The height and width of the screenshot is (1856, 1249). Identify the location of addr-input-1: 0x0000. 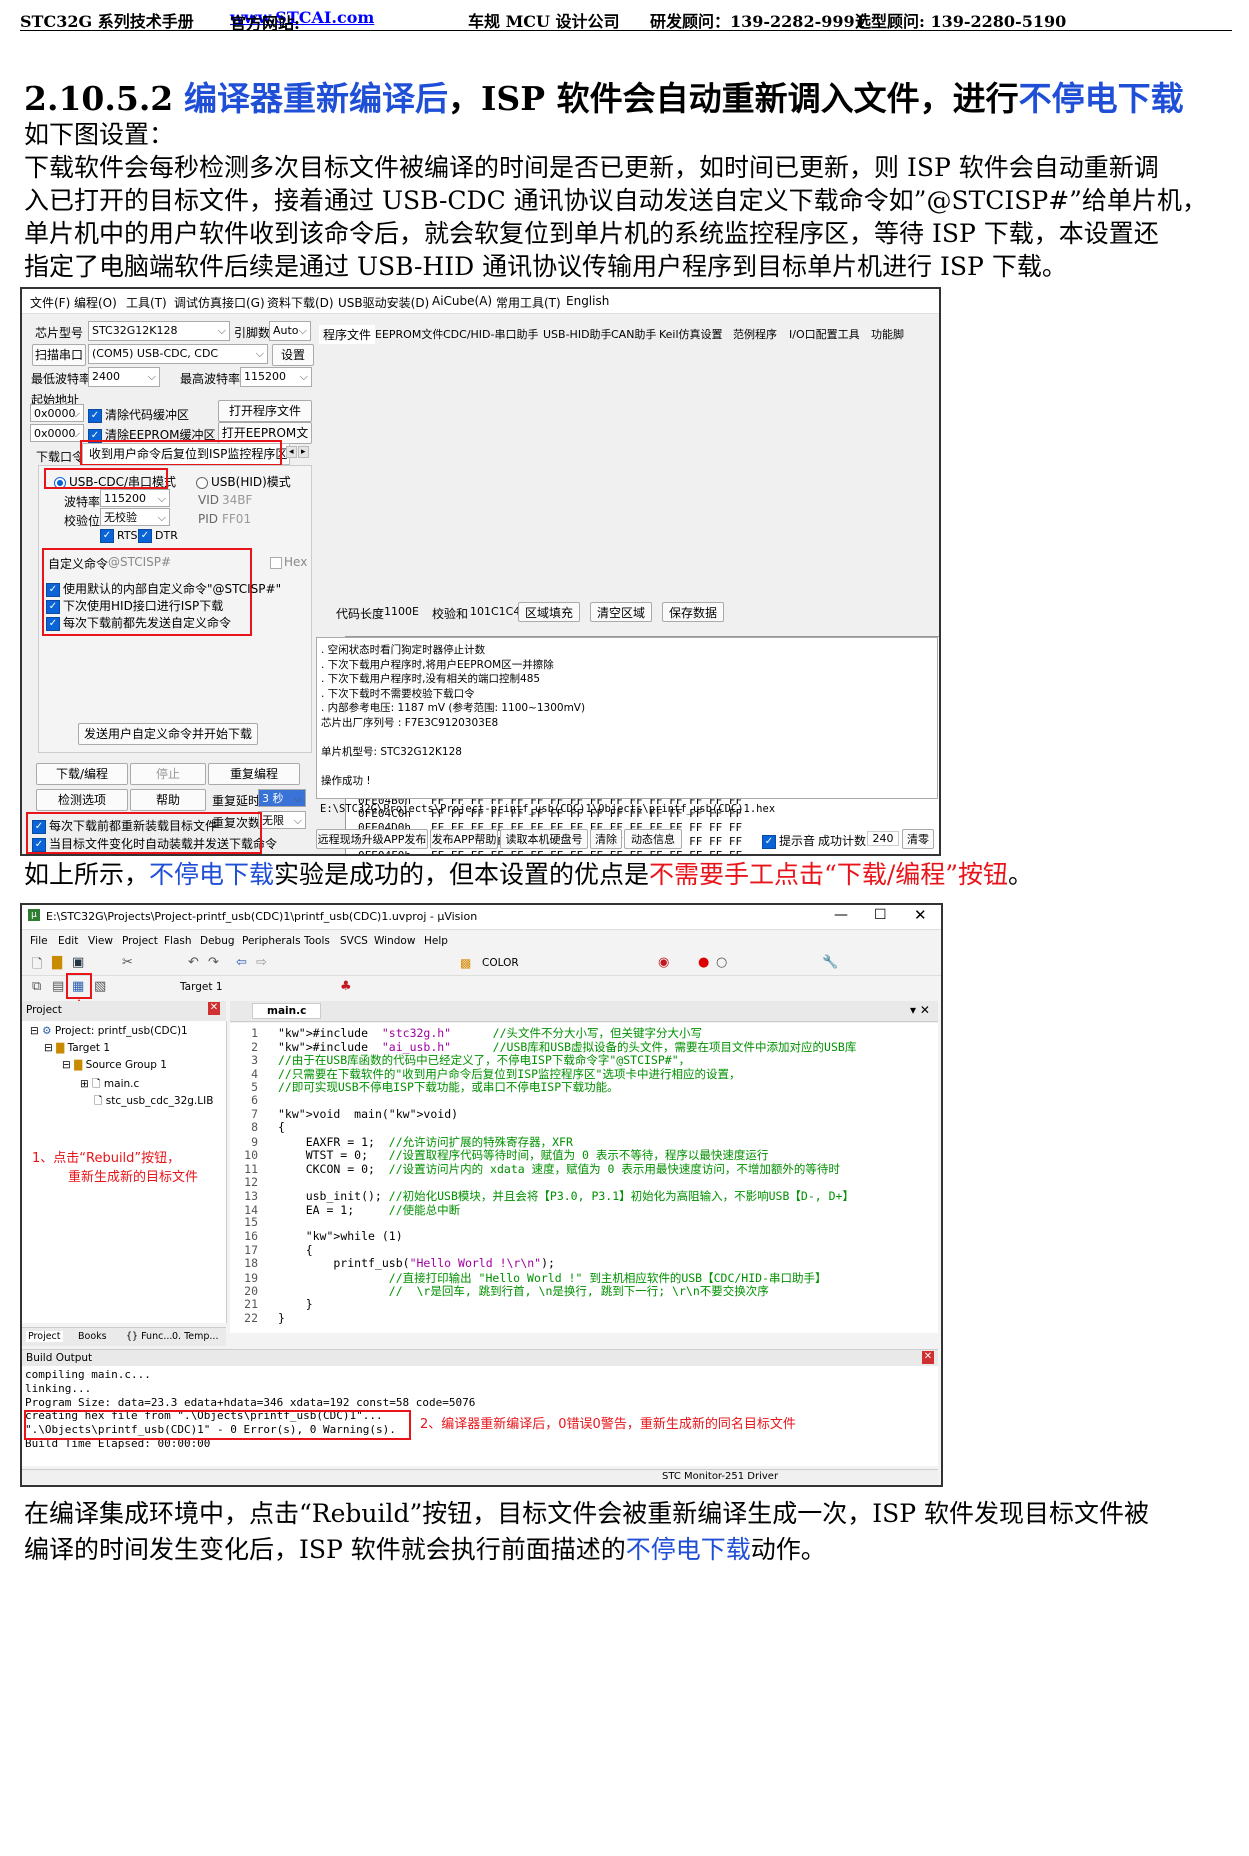
(57, 413).